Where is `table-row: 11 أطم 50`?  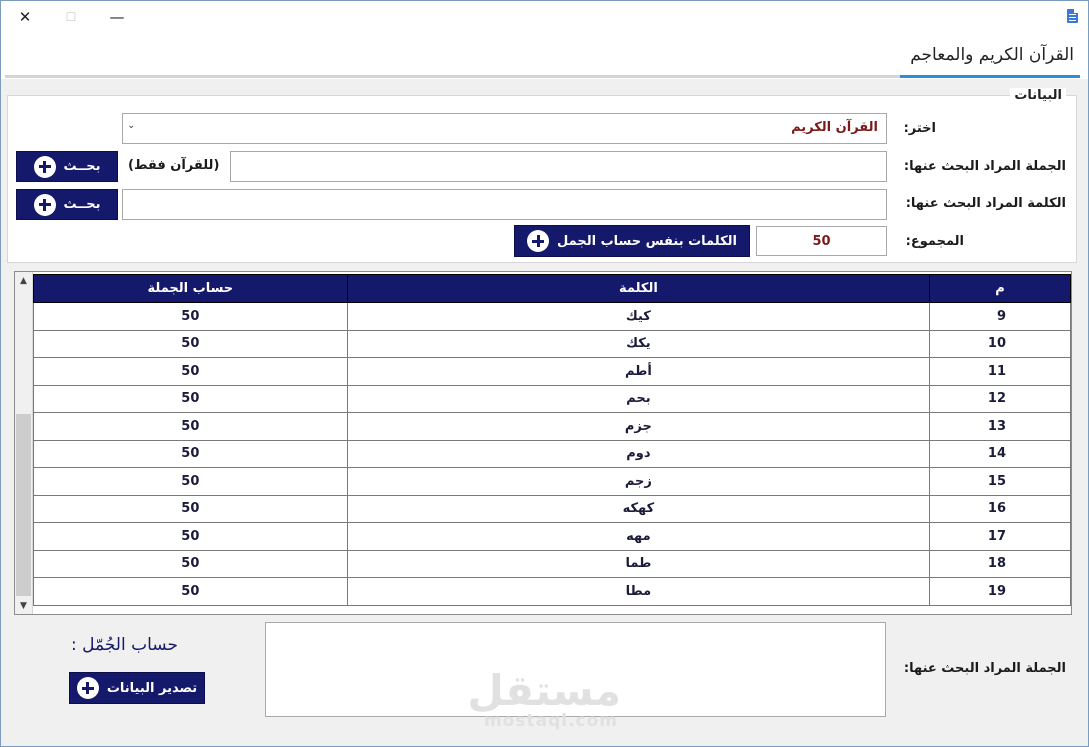 table-row: 11 أطم 50 is located at coordinates (552, 371).